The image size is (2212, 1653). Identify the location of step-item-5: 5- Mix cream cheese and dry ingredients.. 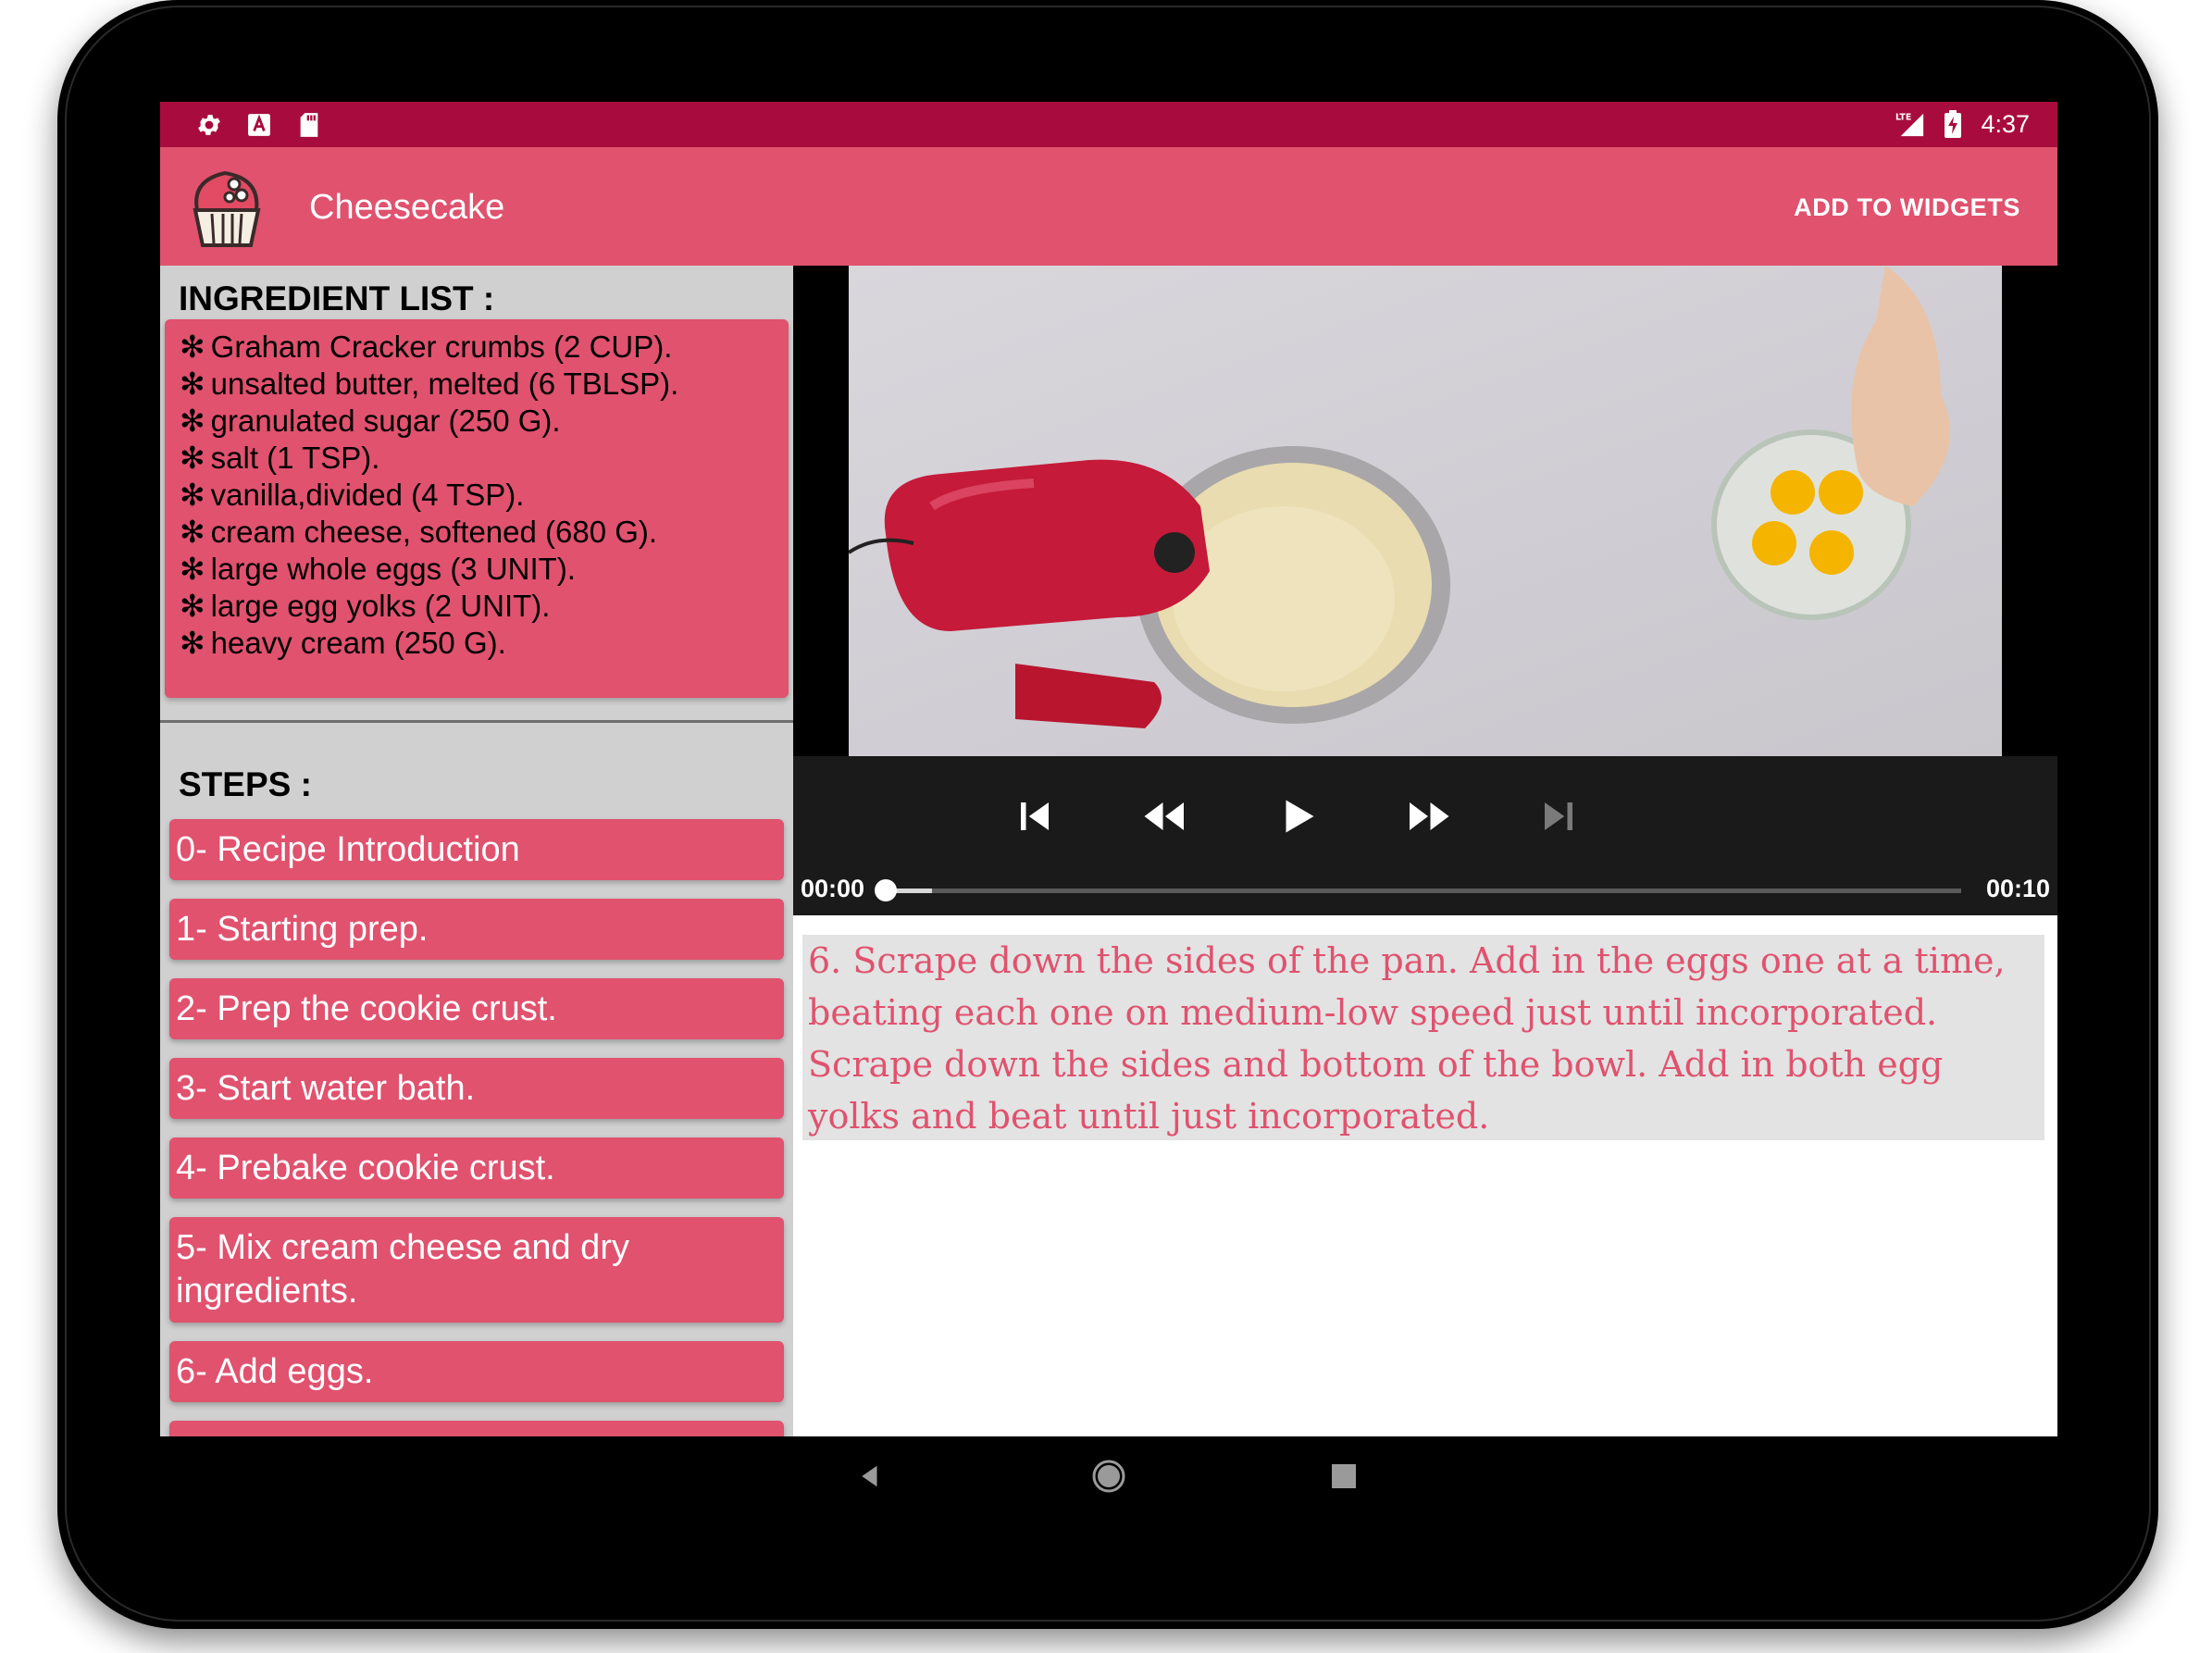
(476, 1270).